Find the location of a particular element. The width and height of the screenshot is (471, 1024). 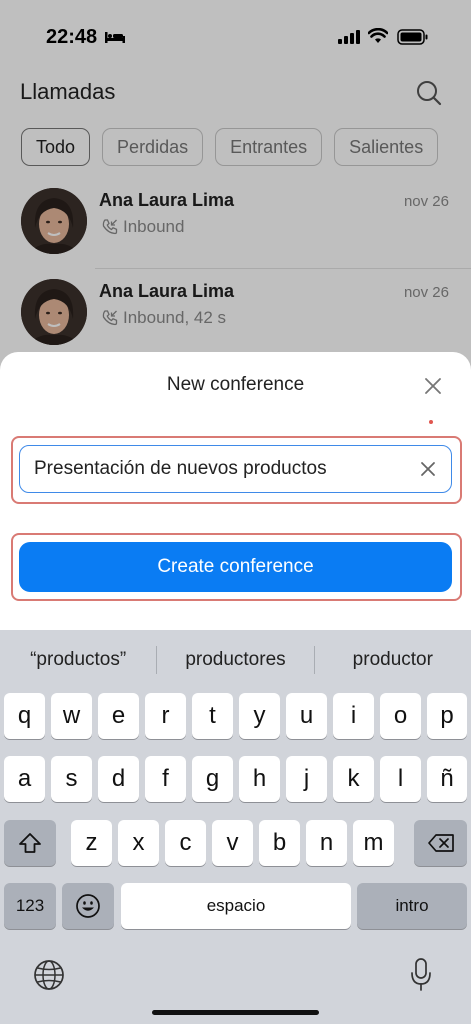

key-n: n is located at coordinates (326, 843).